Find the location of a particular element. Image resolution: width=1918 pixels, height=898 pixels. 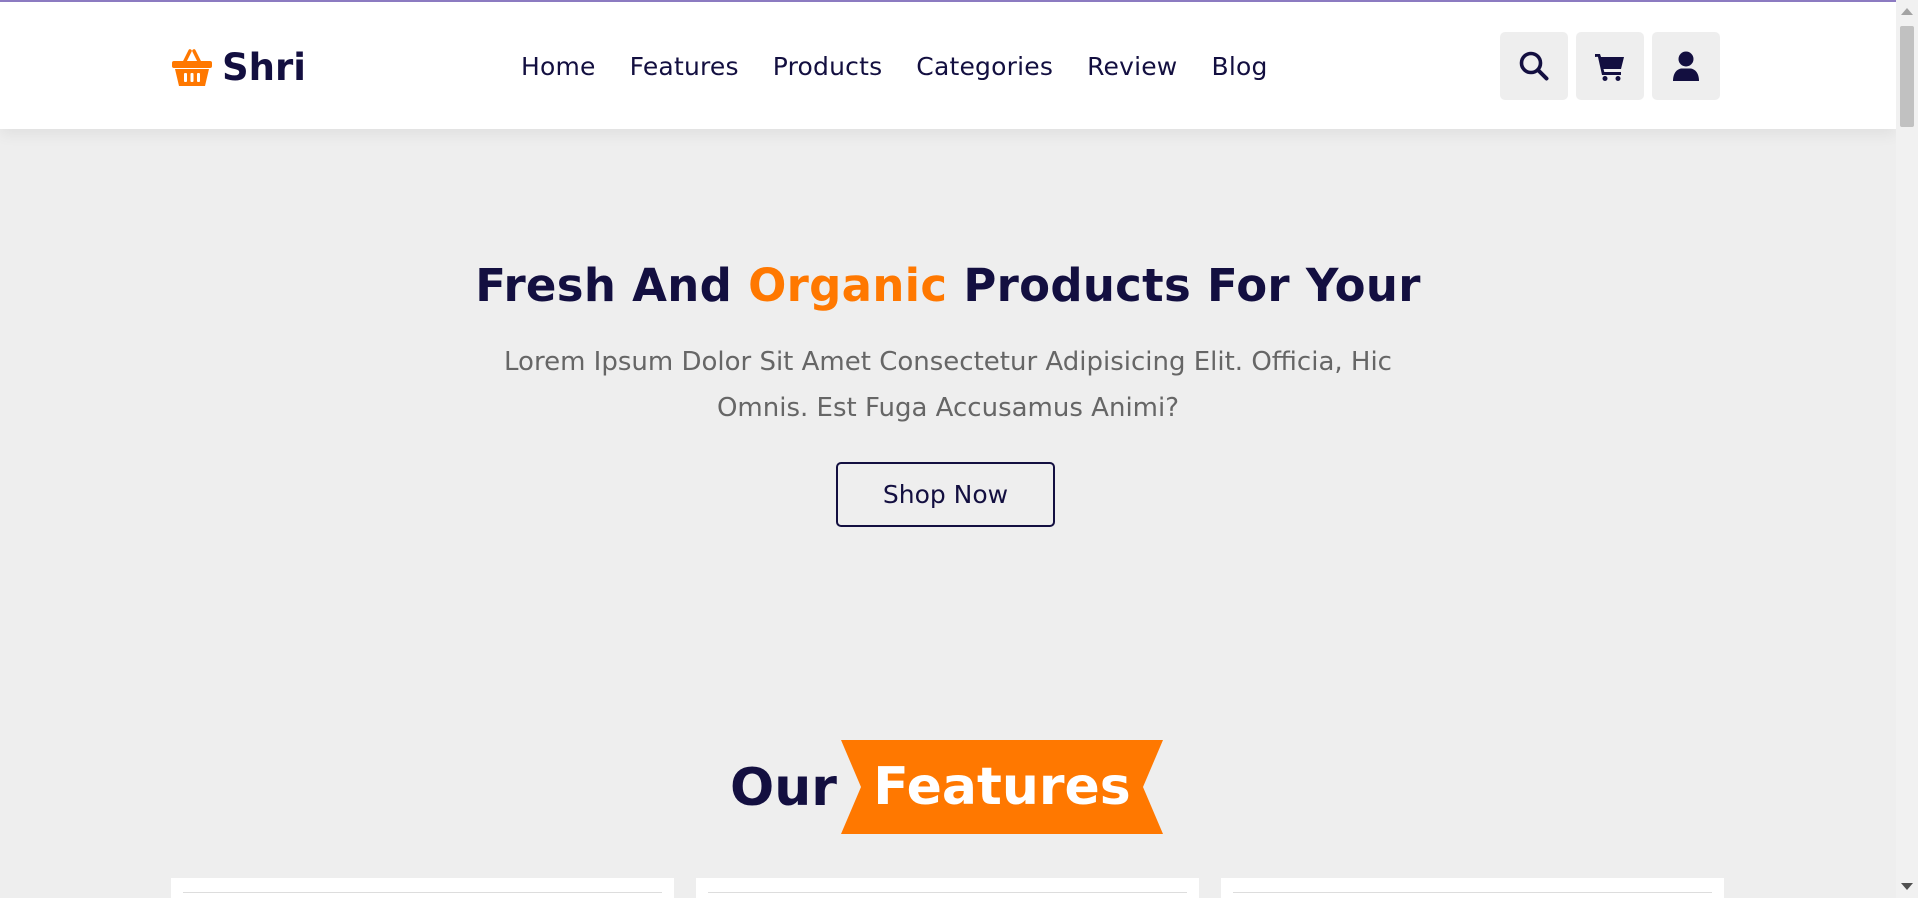

features-heading-highlight: Features is located at coordinates (1002, 787).